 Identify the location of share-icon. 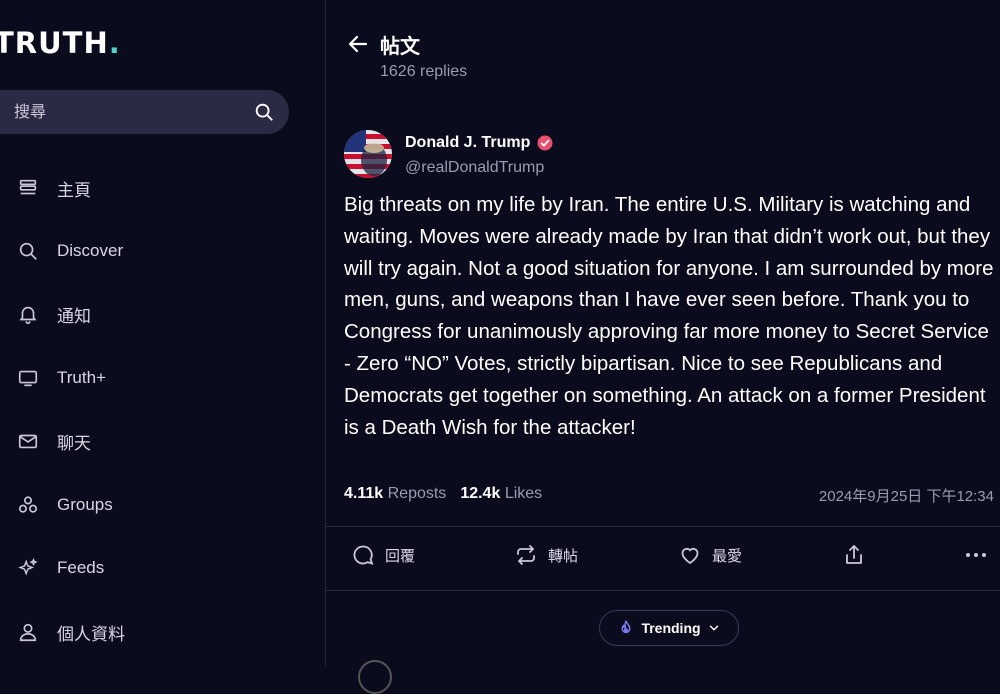
(854, 554).